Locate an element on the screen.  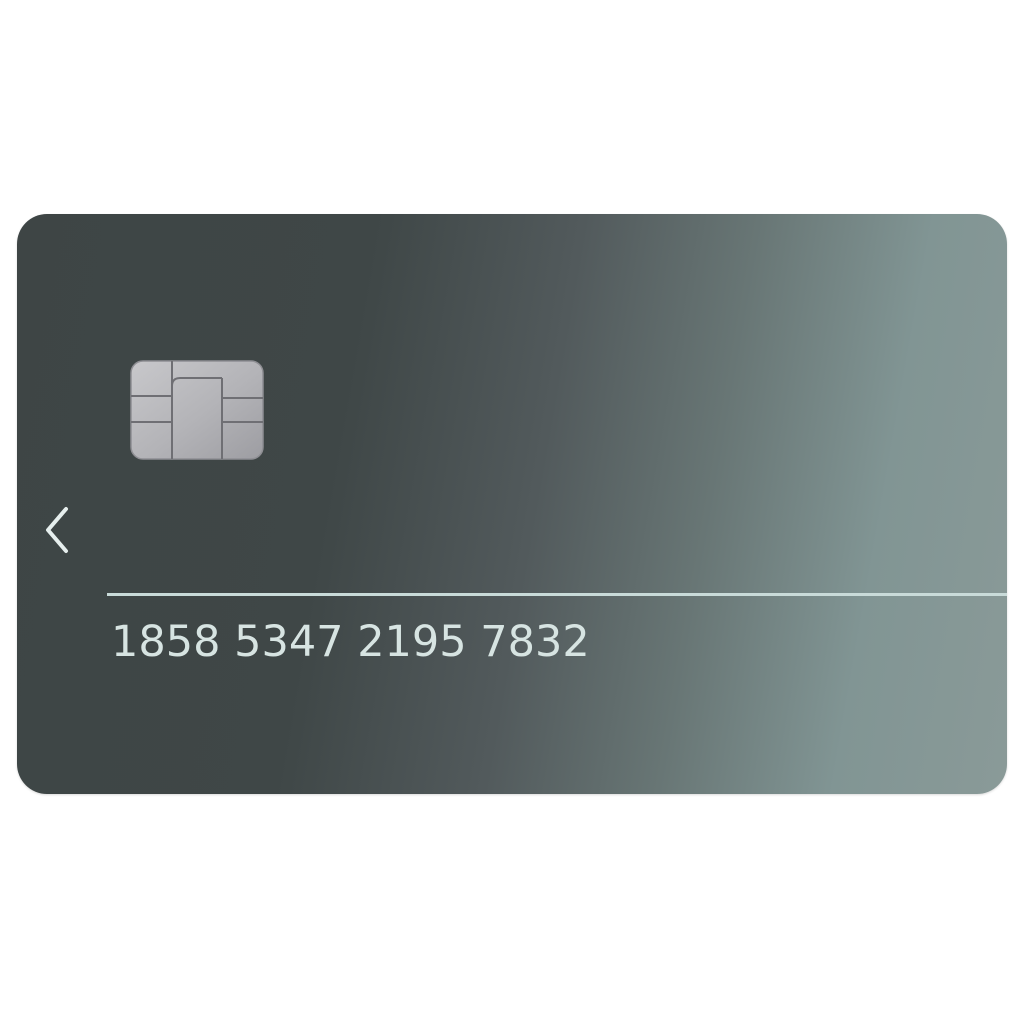
chevron-left-icon is located at coordinates (57, 530).